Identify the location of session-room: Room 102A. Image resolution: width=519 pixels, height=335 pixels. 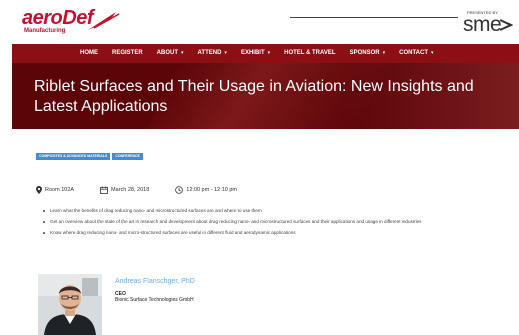
(60, 190).